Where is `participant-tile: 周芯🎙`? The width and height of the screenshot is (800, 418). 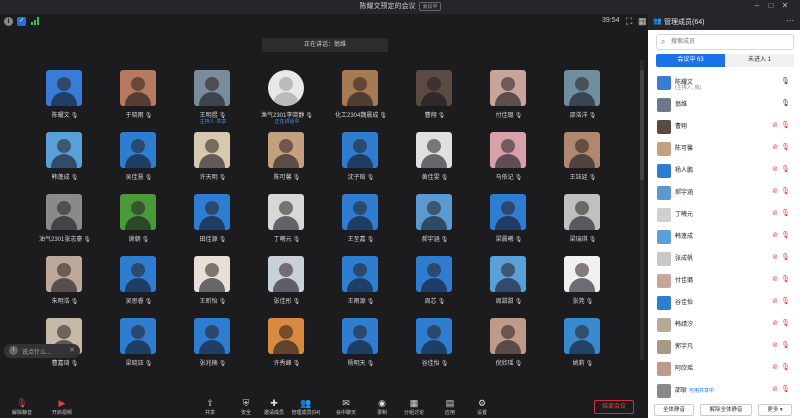 participant-tile: 周芯🎙 is located at coordinates (435, 281).